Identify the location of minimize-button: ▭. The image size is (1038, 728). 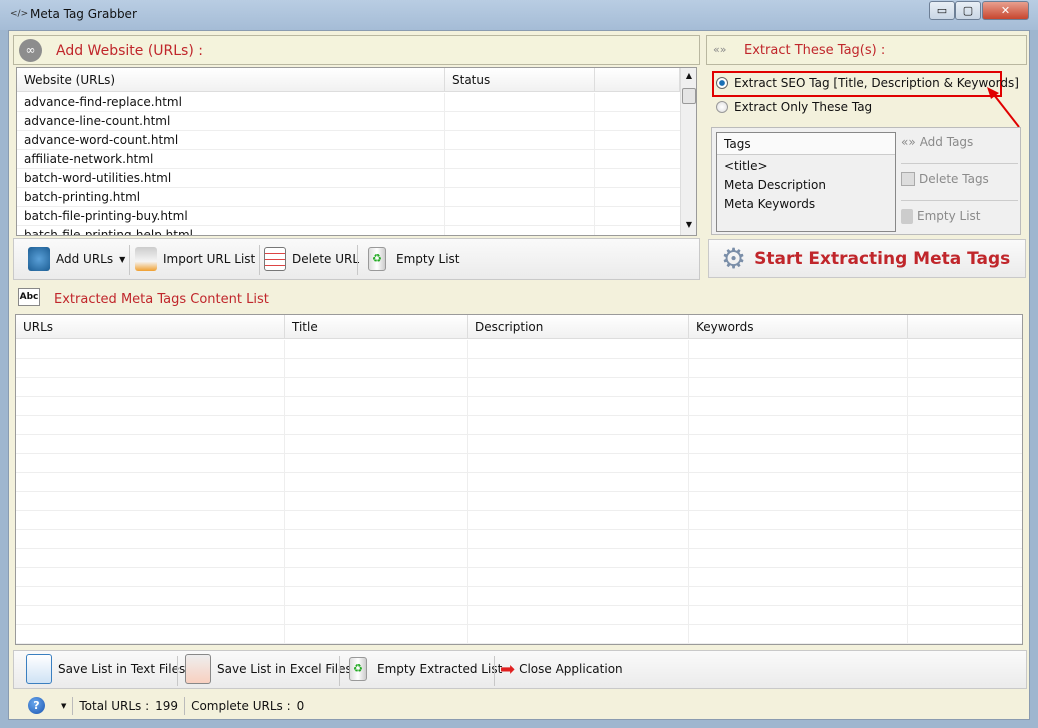
(942, 10).